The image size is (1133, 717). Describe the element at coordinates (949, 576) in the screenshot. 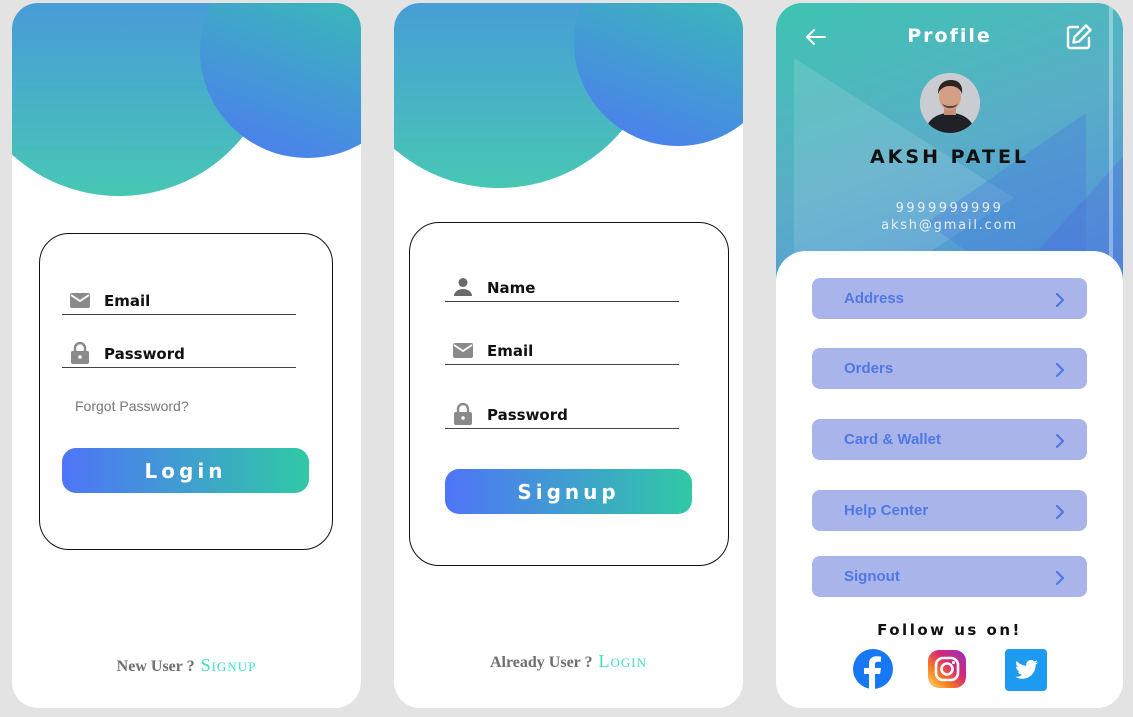

I see `menu-item-signout: Signout` at that location.